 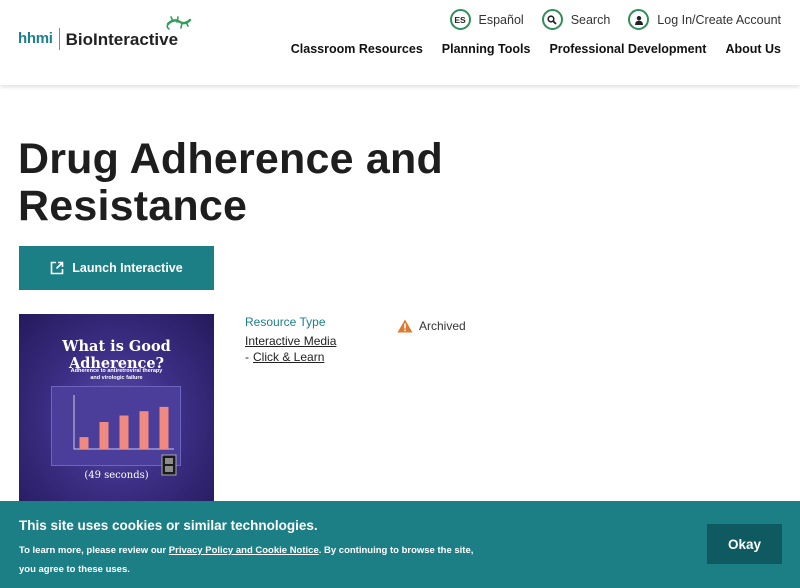 I want to click on nav-about-us: About Us, so click(x=753, y=49).